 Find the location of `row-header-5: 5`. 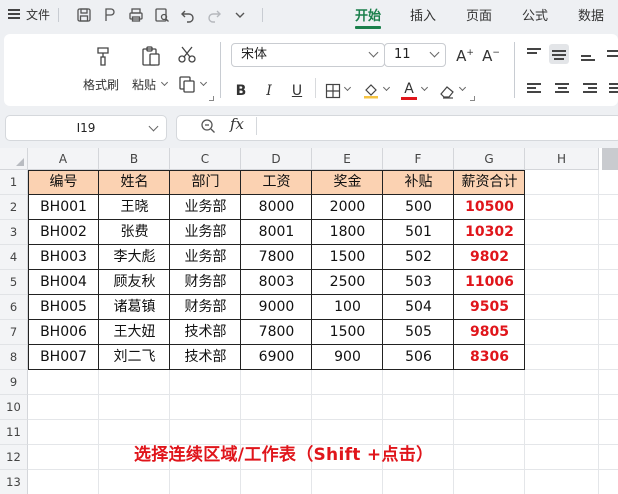

row-header-5: 5 is located at coordinates (14, 282).